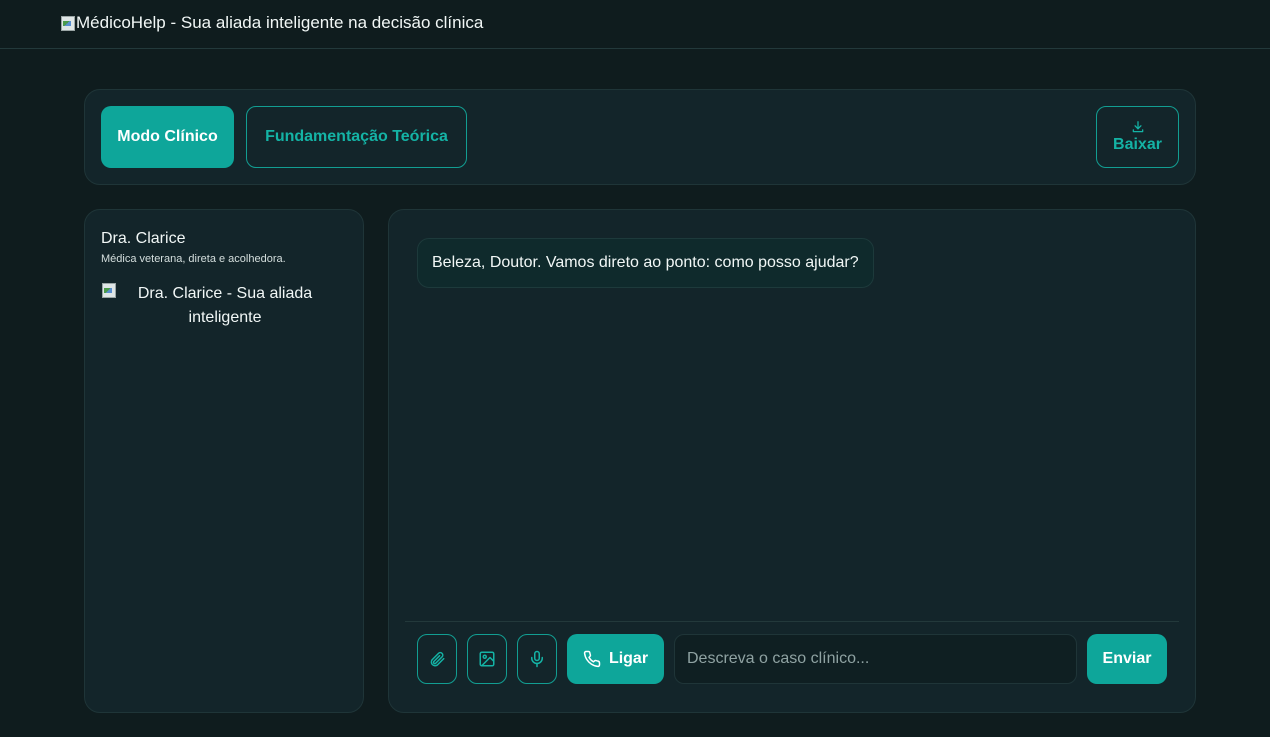 The height and width of the screenshot is (737, 1270). I want to click on persona-avatar-alt-text: Dra. Clarice - Sua aliada inteligente, so click(225, 305).